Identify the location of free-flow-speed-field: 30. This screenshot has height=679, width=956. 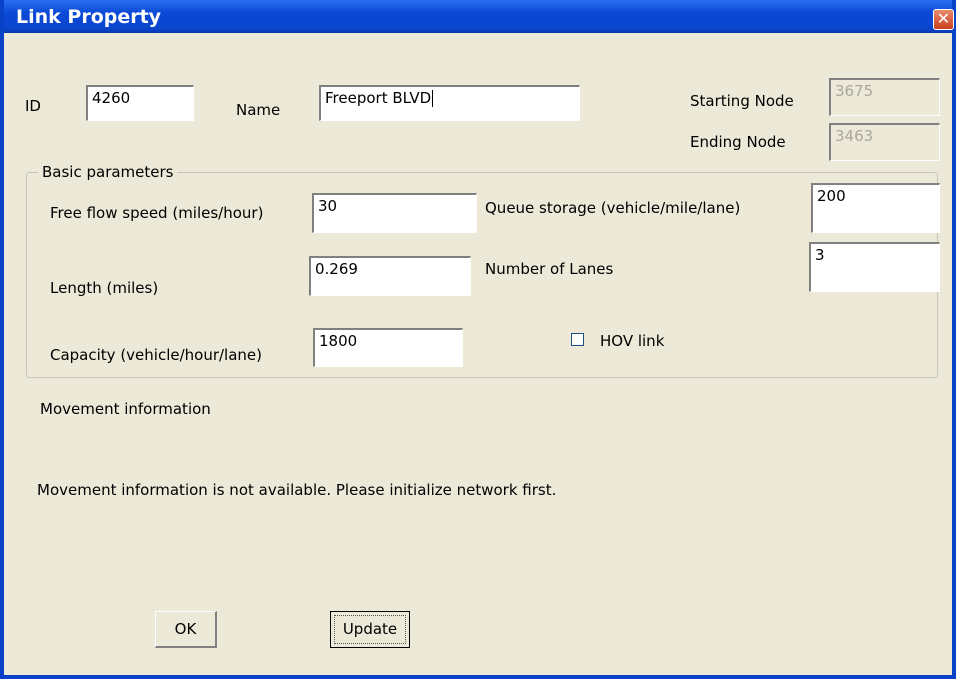
(394, 213).